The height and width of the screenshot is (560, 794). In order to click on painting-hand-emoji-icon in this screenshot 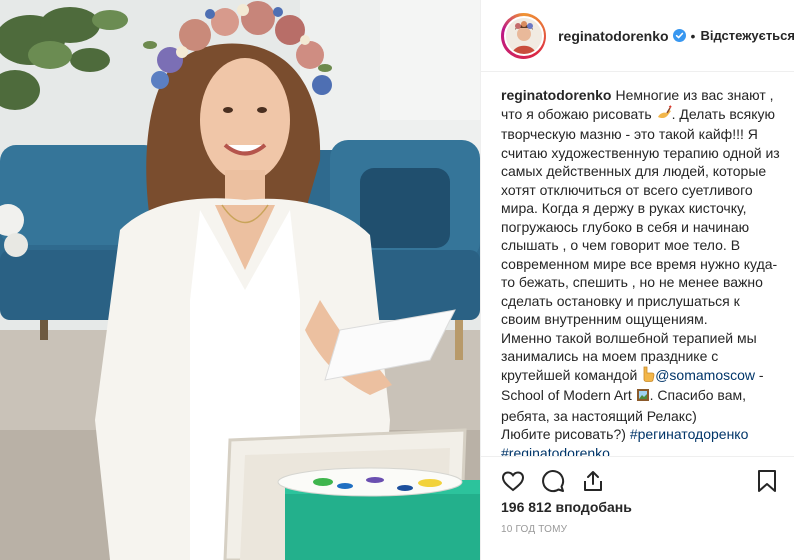, I will do `click(664, 115)`.